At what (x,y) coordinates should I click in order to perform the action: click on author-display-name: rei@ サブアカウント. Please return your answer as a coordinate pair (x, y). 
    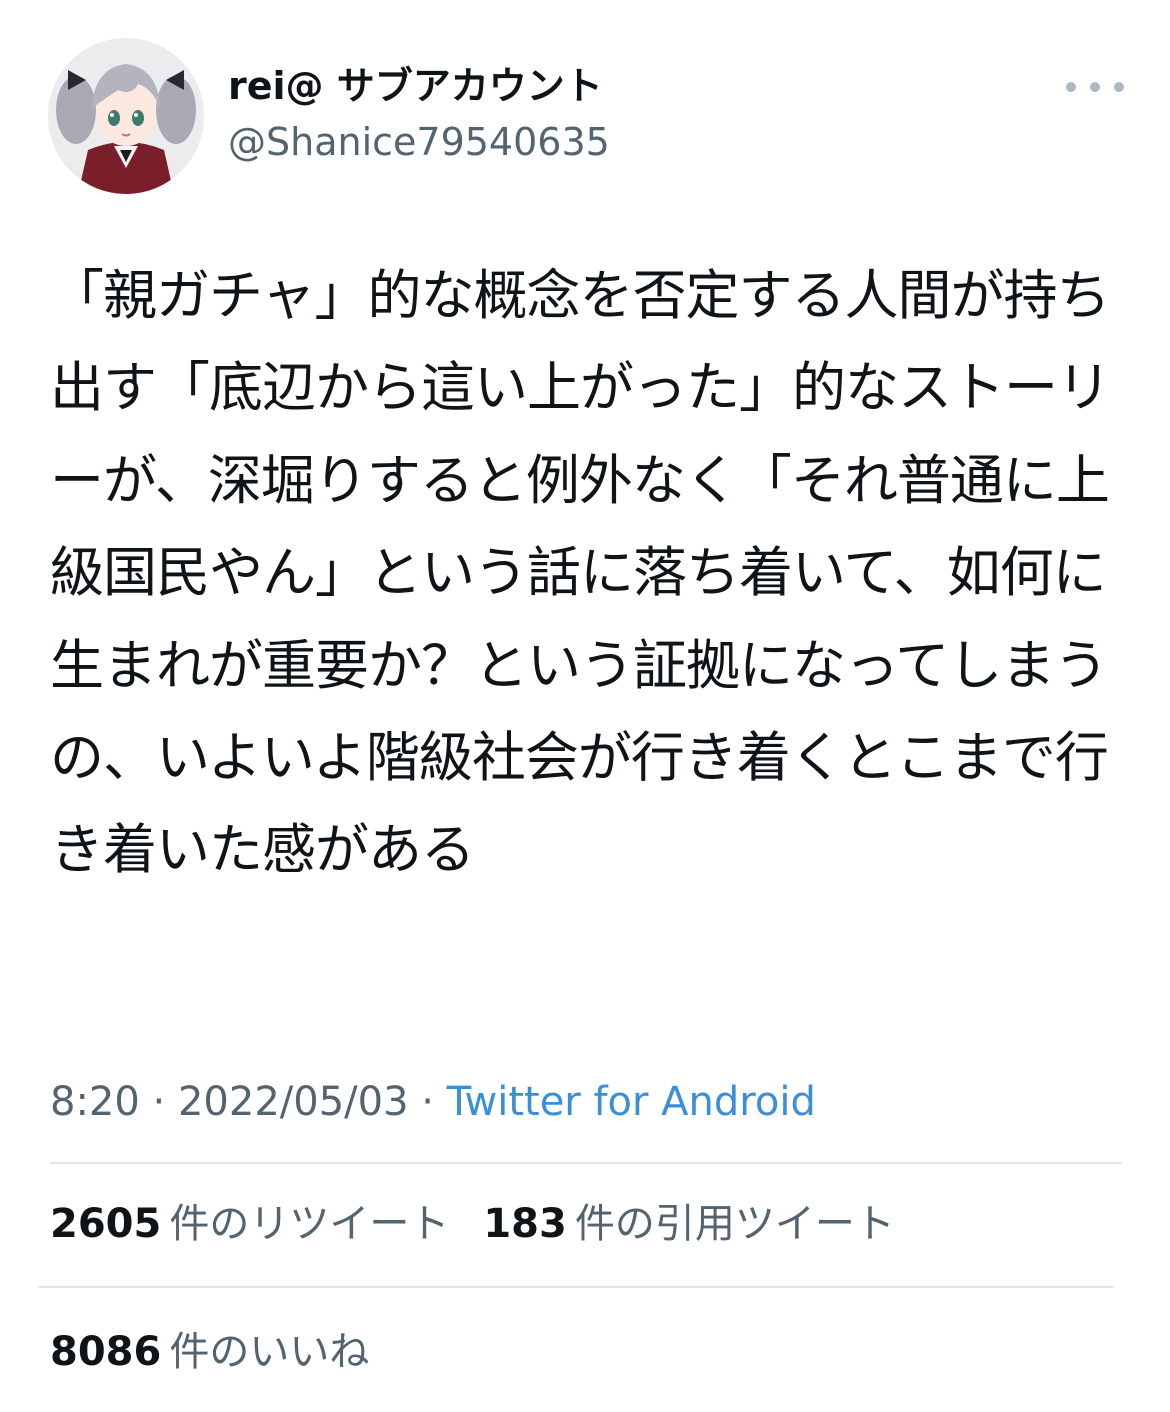
    Looking at the image, I should click on (415, 86).